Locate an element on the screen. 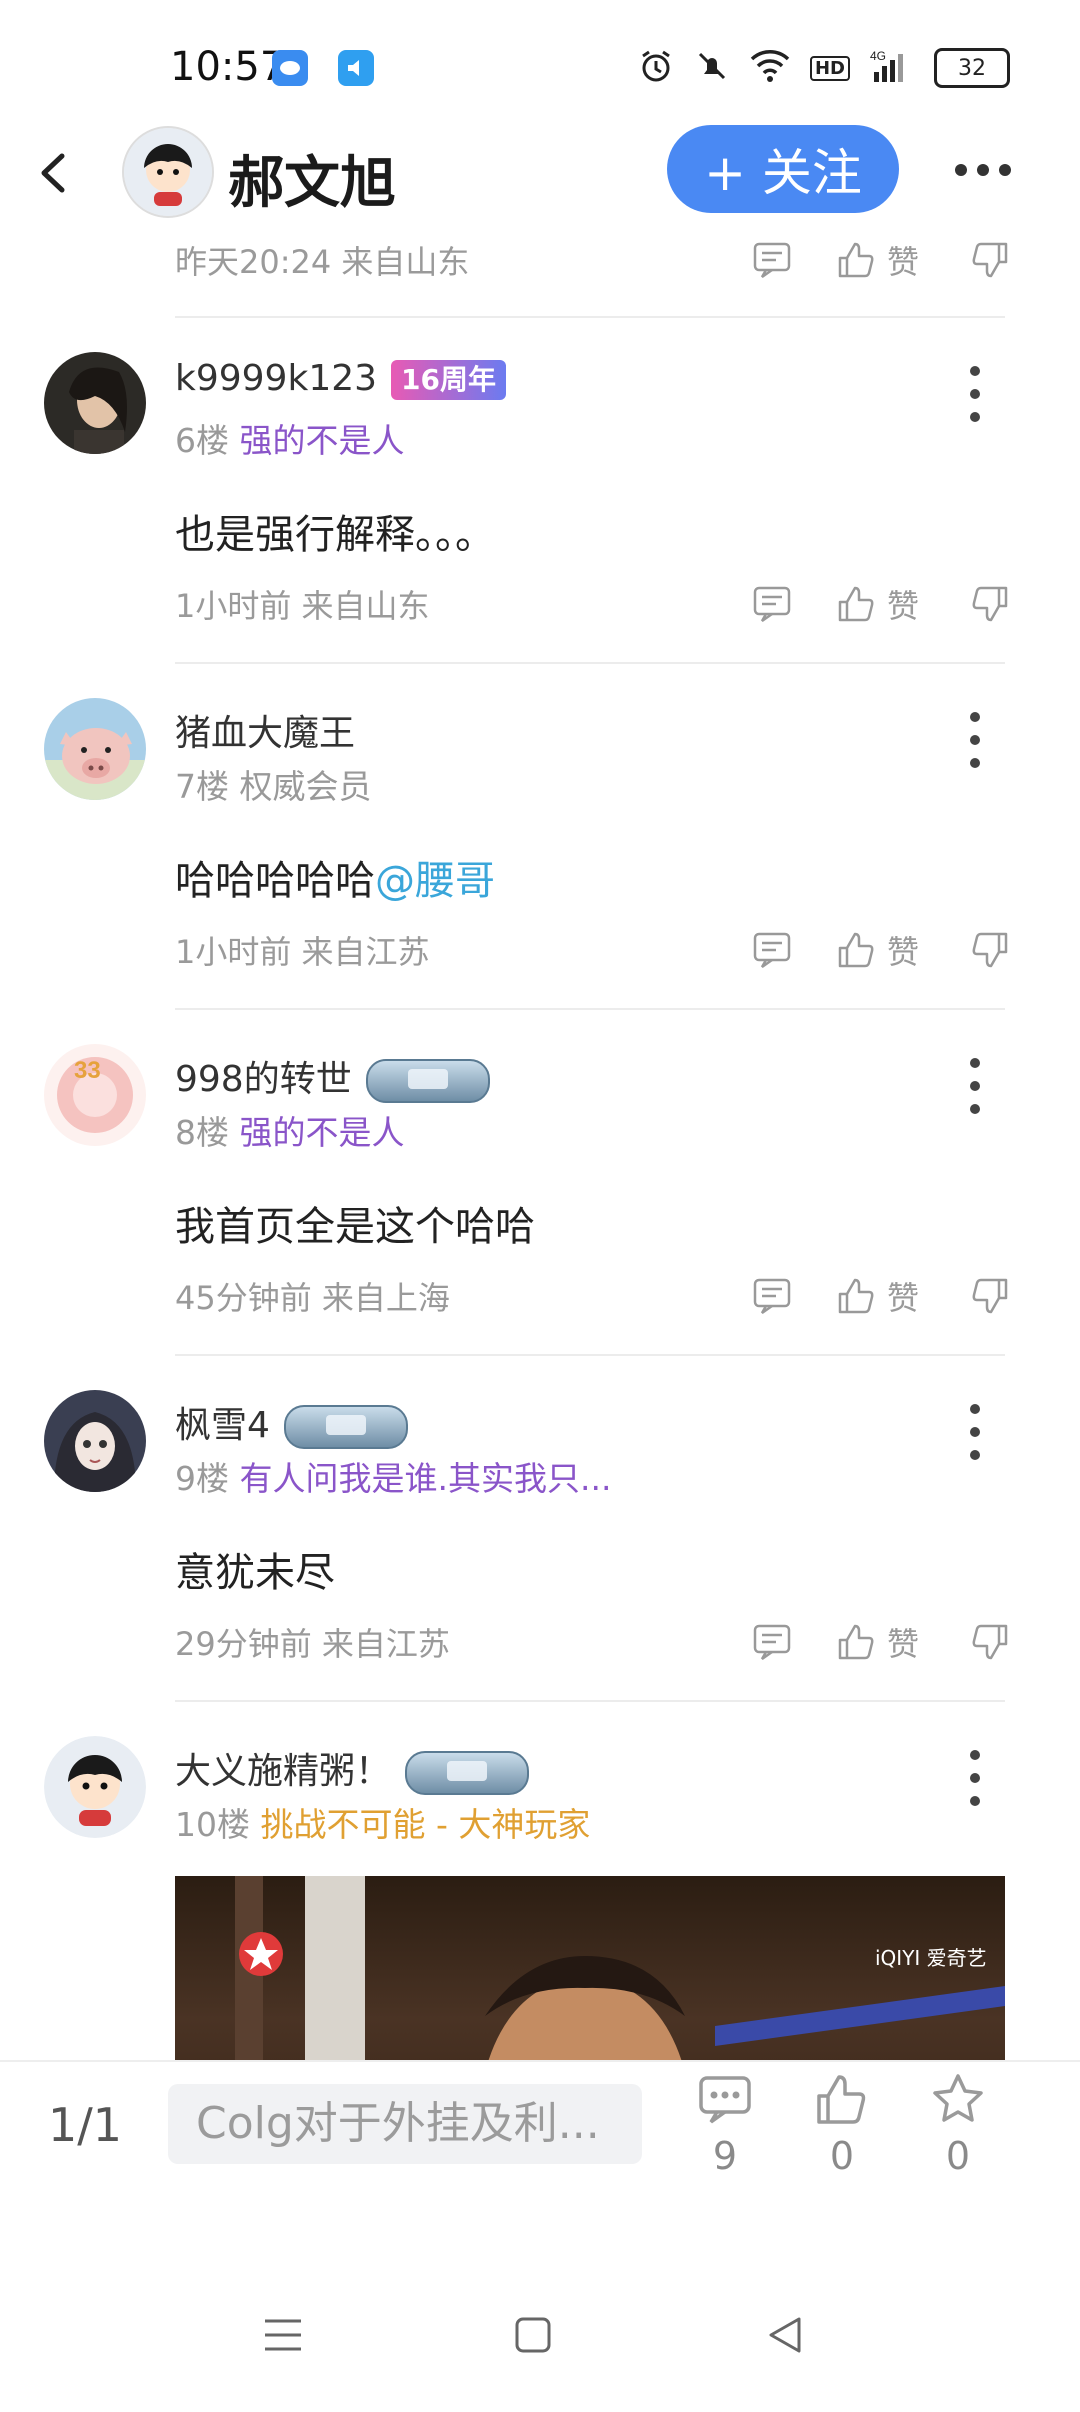 Image resolution: width=1080 pixels, height=2412 pixels. page-indicator: 1/1 is located at coordinates (85, 2125).